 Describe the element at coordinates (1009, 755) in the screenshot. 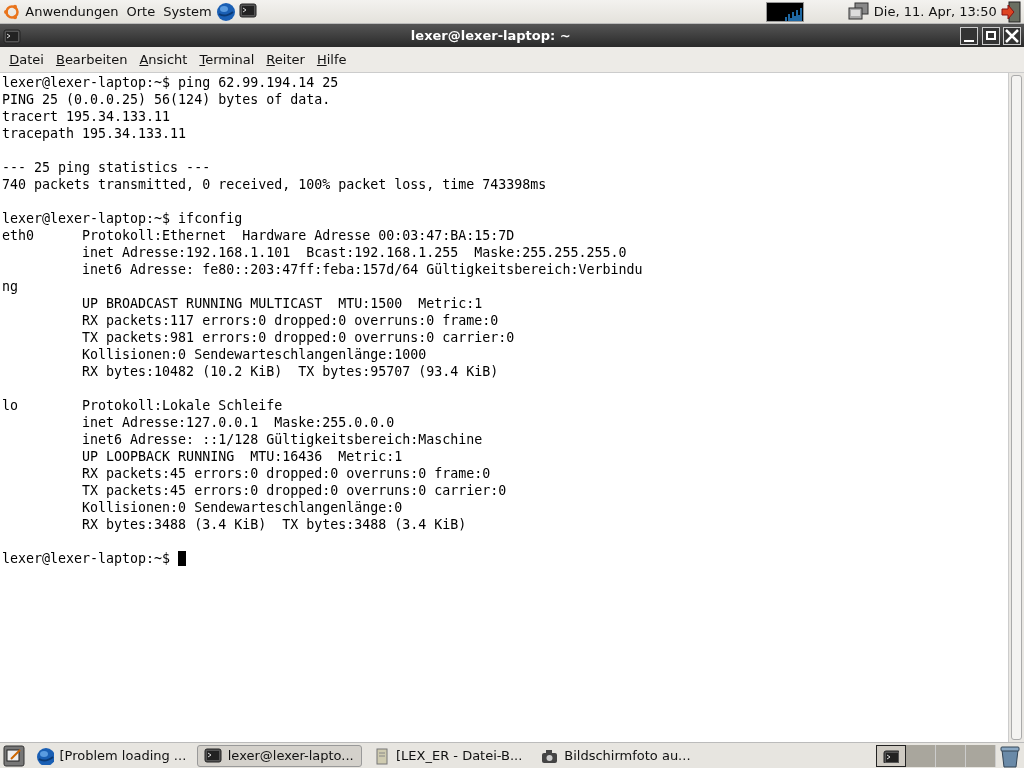

I see `trash-icon` at that location.